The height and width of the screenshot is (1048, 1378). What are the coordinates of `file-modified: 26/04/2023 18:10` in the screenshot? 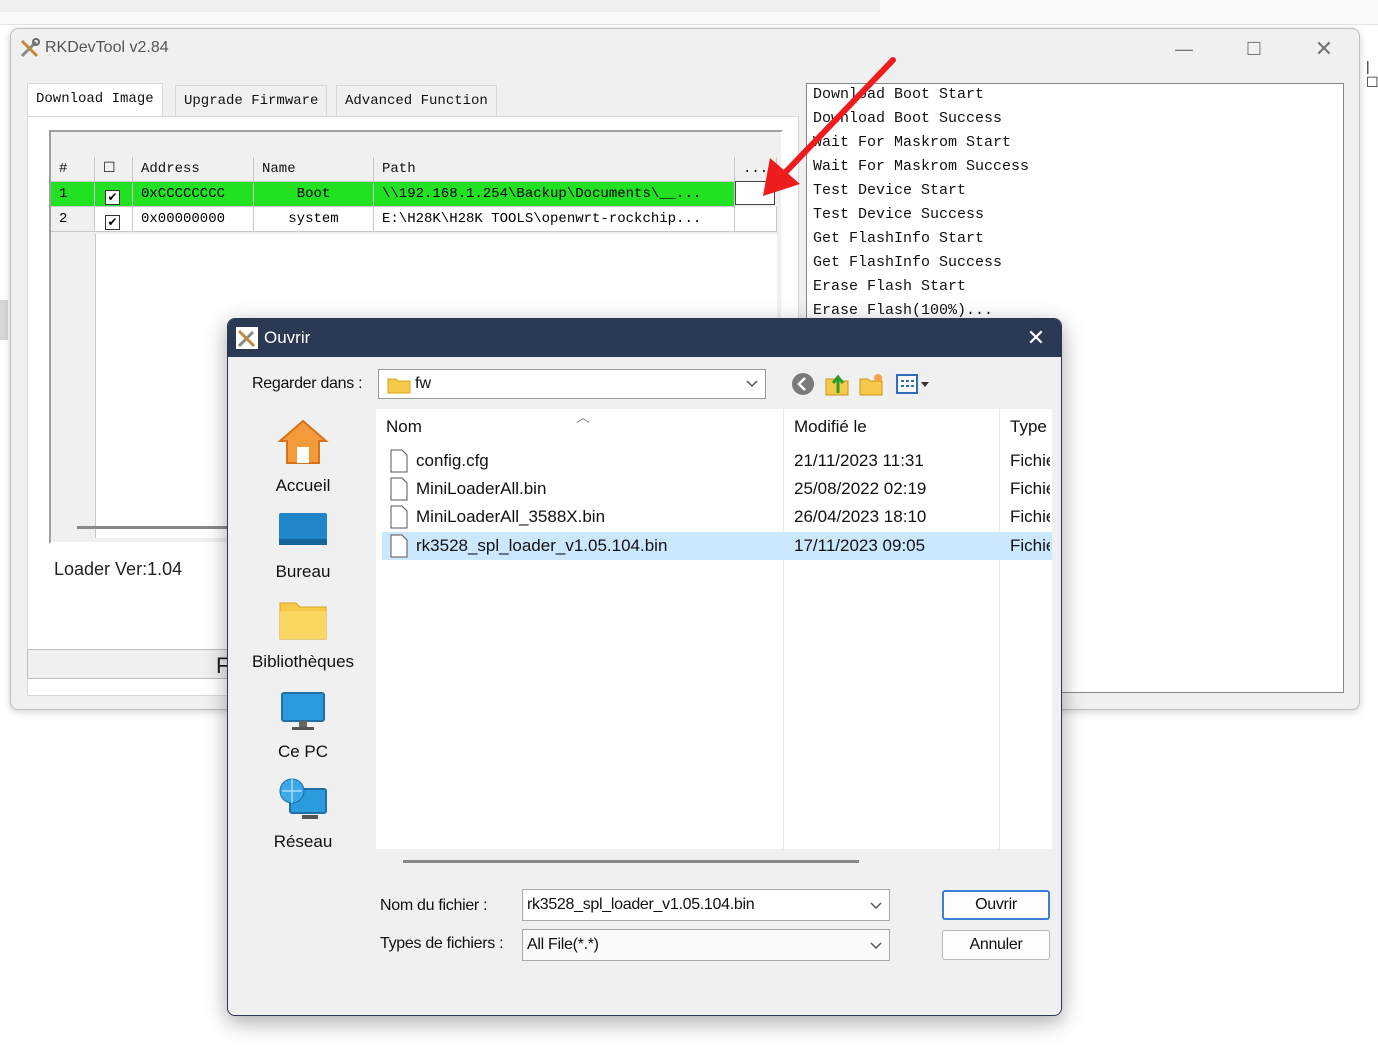 It's located at (860, 516).